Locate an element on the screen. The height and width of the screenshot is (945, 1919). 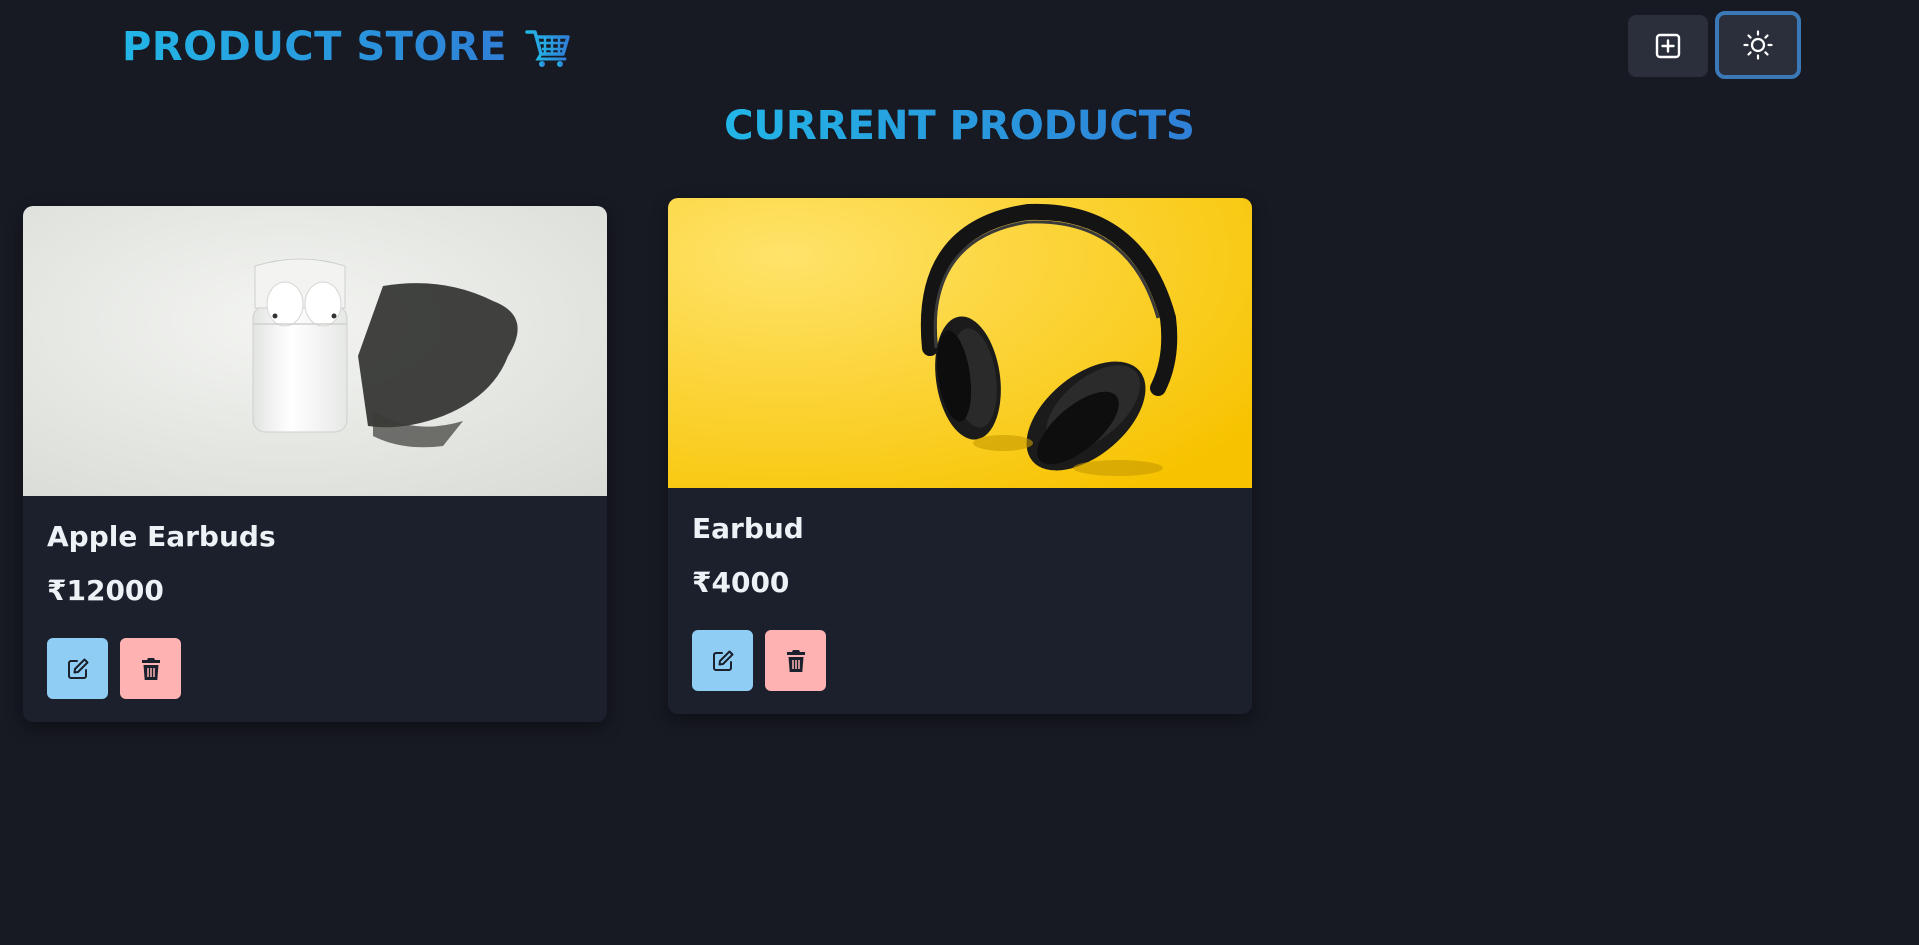
product-price: ₹4000 is located at coordinates (741, 582).